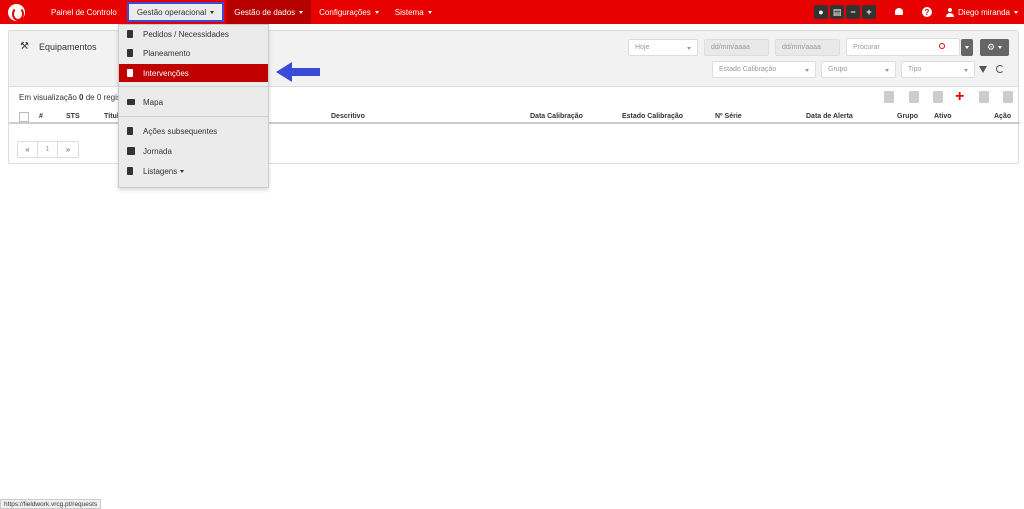  I want to click on excel-export-icon, so click(914, 97).